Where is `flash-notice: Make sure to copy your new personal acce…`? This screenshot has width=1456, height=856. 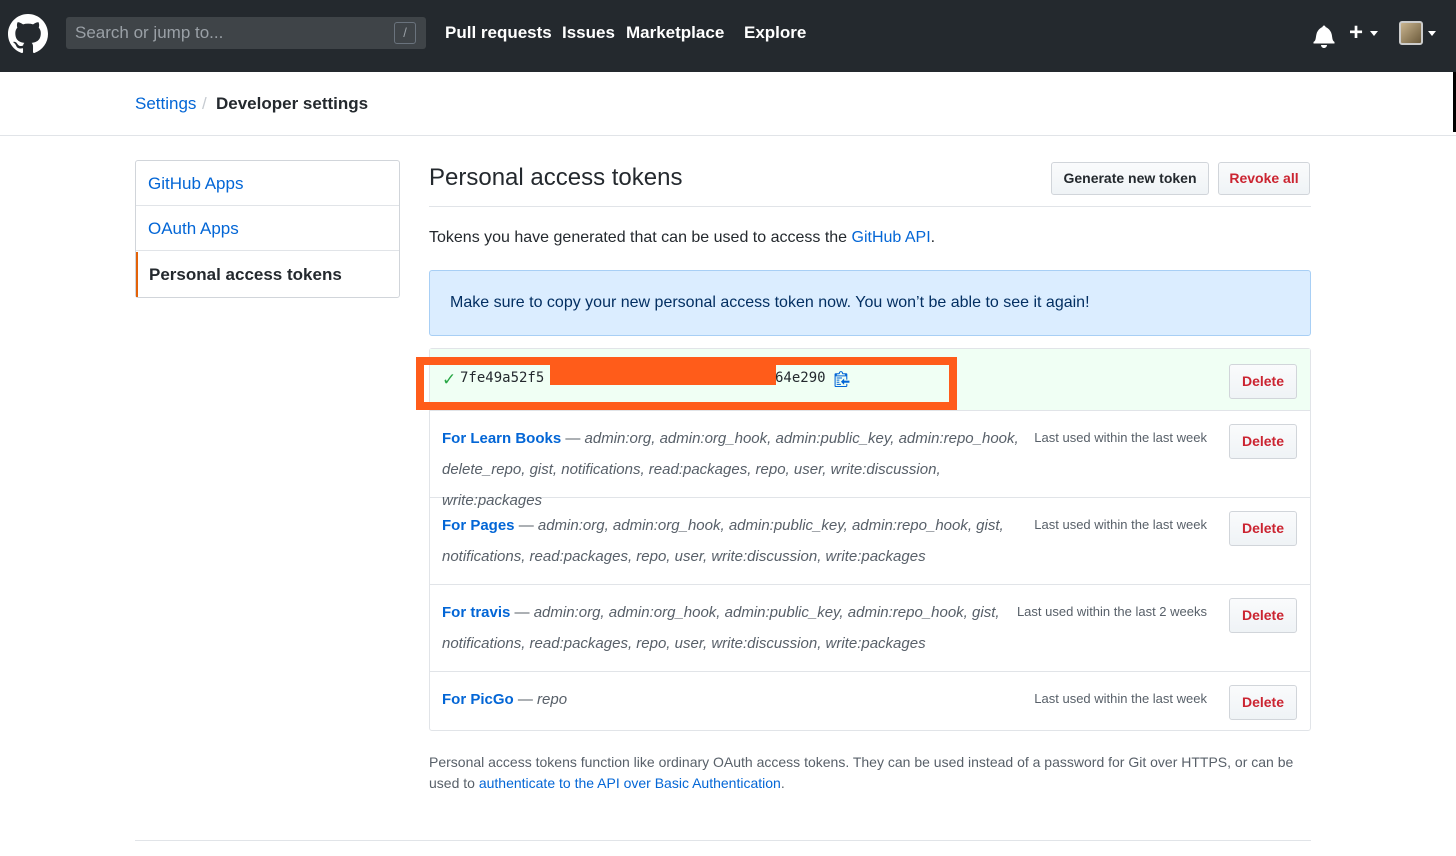
flash-notice: Make sure to copy your new personal acce… is located at coordinates (870, 303).